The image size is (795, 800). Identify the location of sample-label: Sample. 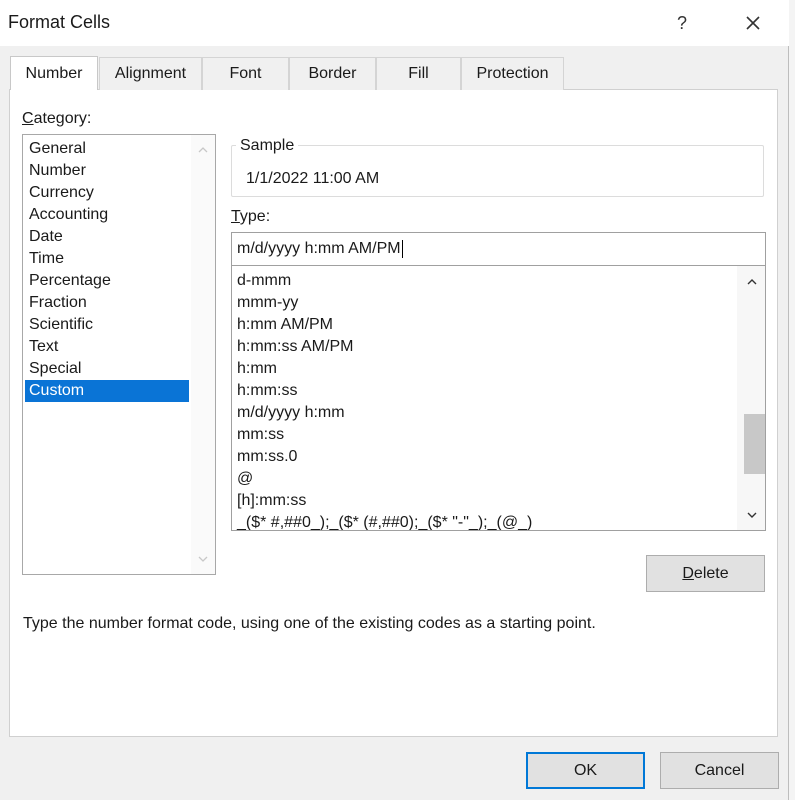
(267, 146).